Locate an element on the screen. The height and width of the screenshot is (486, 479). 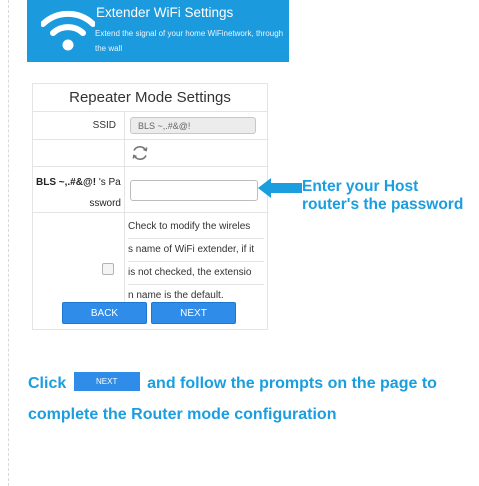
password-label-line2: ssword is located at coordinates (105, 203).